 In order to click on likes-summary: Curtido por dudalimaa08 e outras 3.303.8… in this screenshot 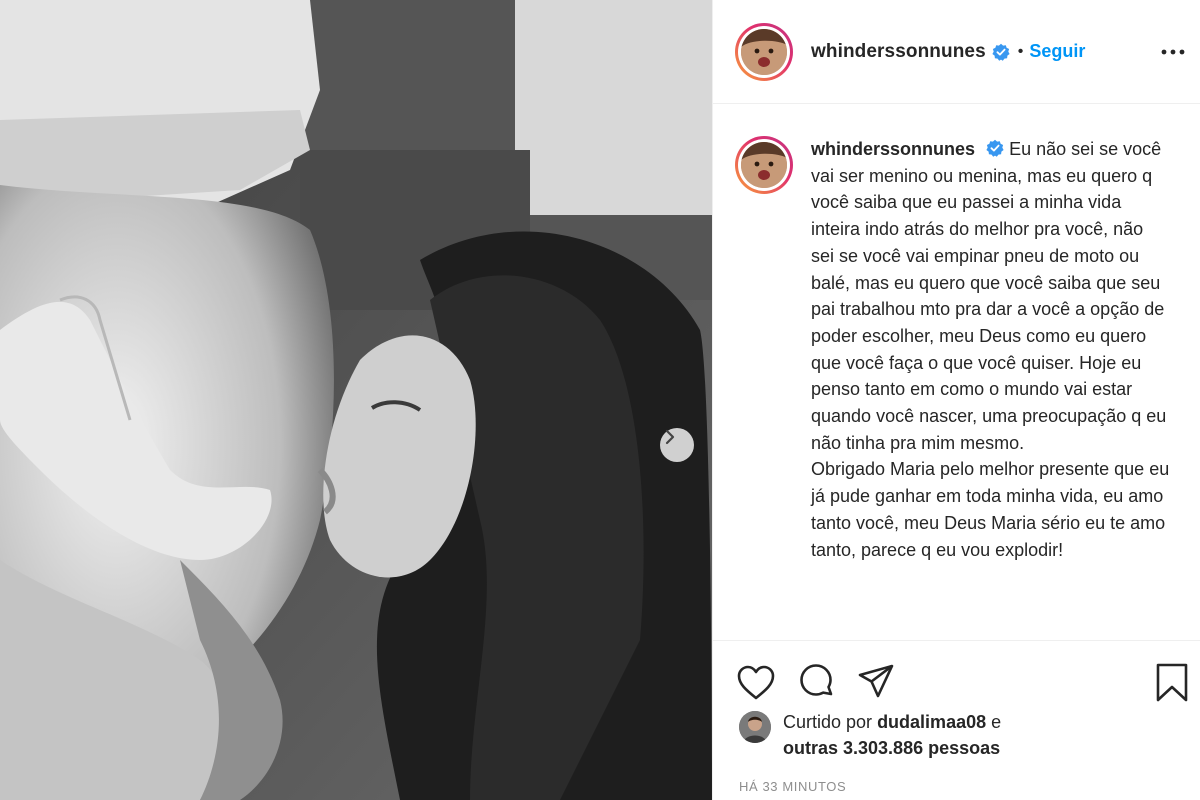, I will do `click(870, 735)`.